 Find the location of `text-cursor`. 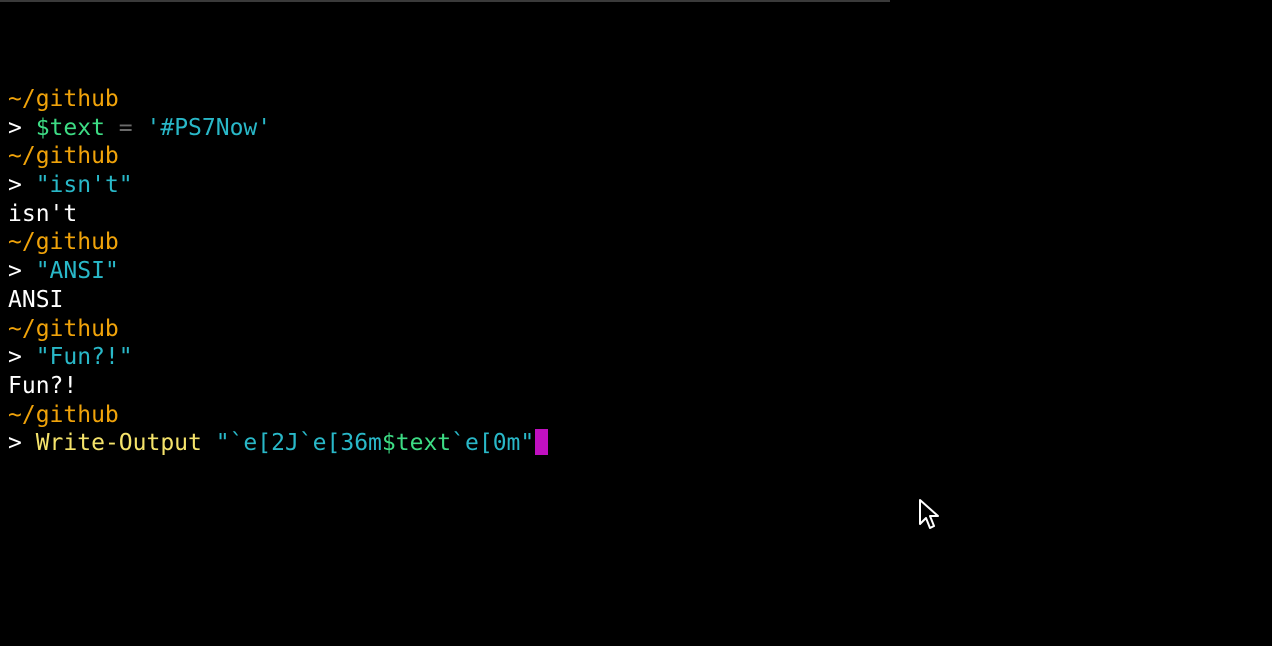

text-cursor is located at coordinates (542, 442).